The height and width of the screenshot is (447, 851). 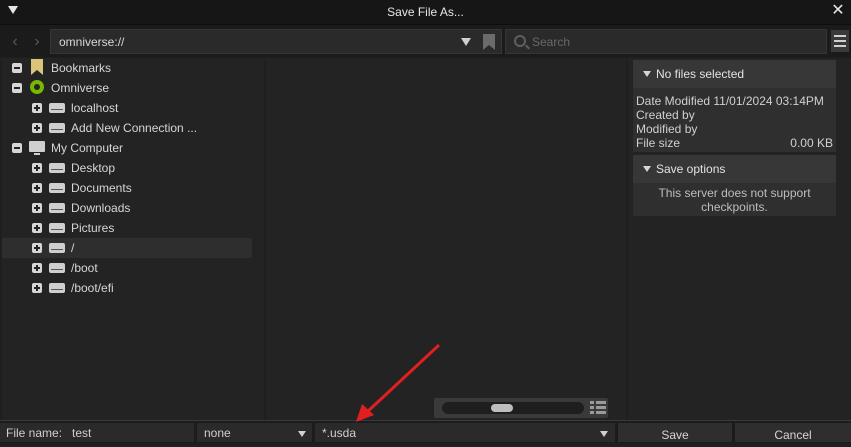 What do you see at coordinates (402, 379) in the screenshot?
I see `annotation-arrow-line` at bounding box center [402, 379].